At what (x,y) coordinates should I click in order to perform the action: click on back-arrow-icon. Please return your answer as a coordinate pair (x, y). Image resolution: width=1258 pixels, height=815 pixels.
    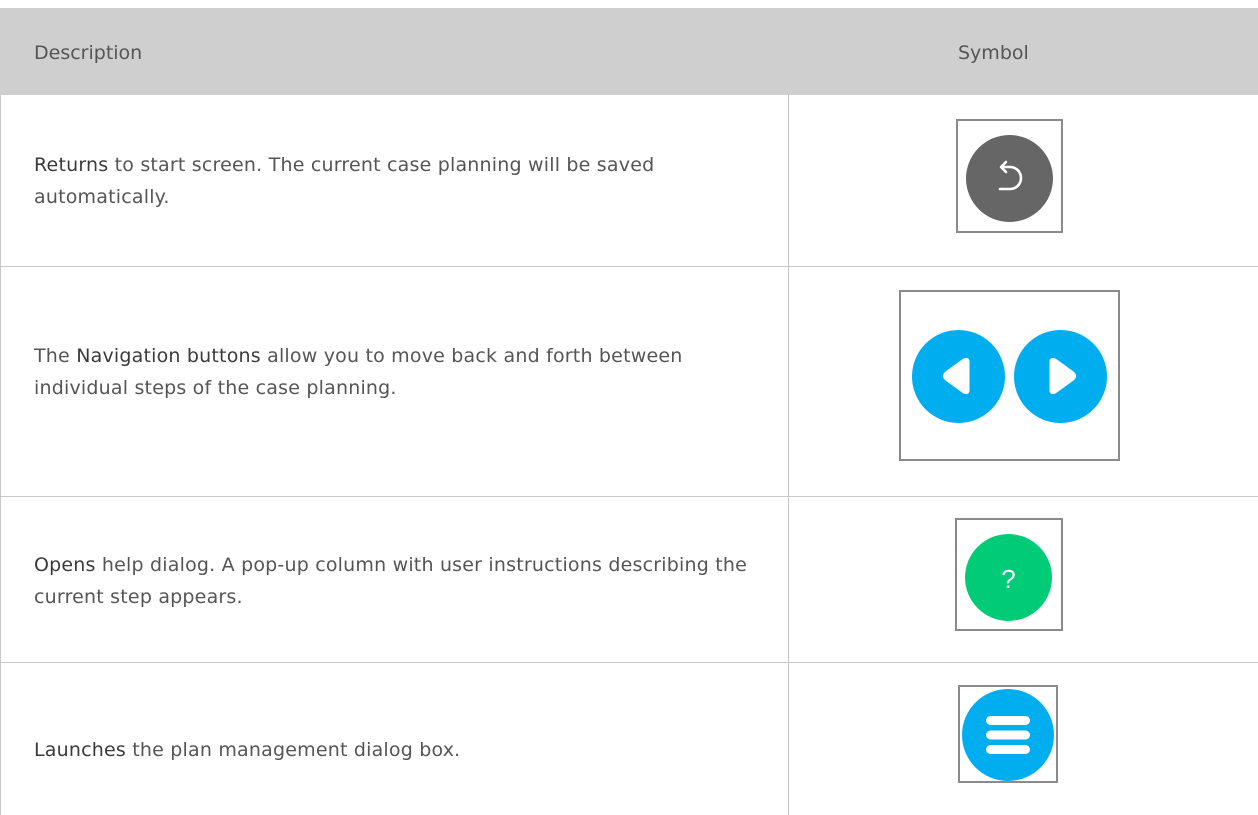
    Looking at the image, I should click on (958, 376).